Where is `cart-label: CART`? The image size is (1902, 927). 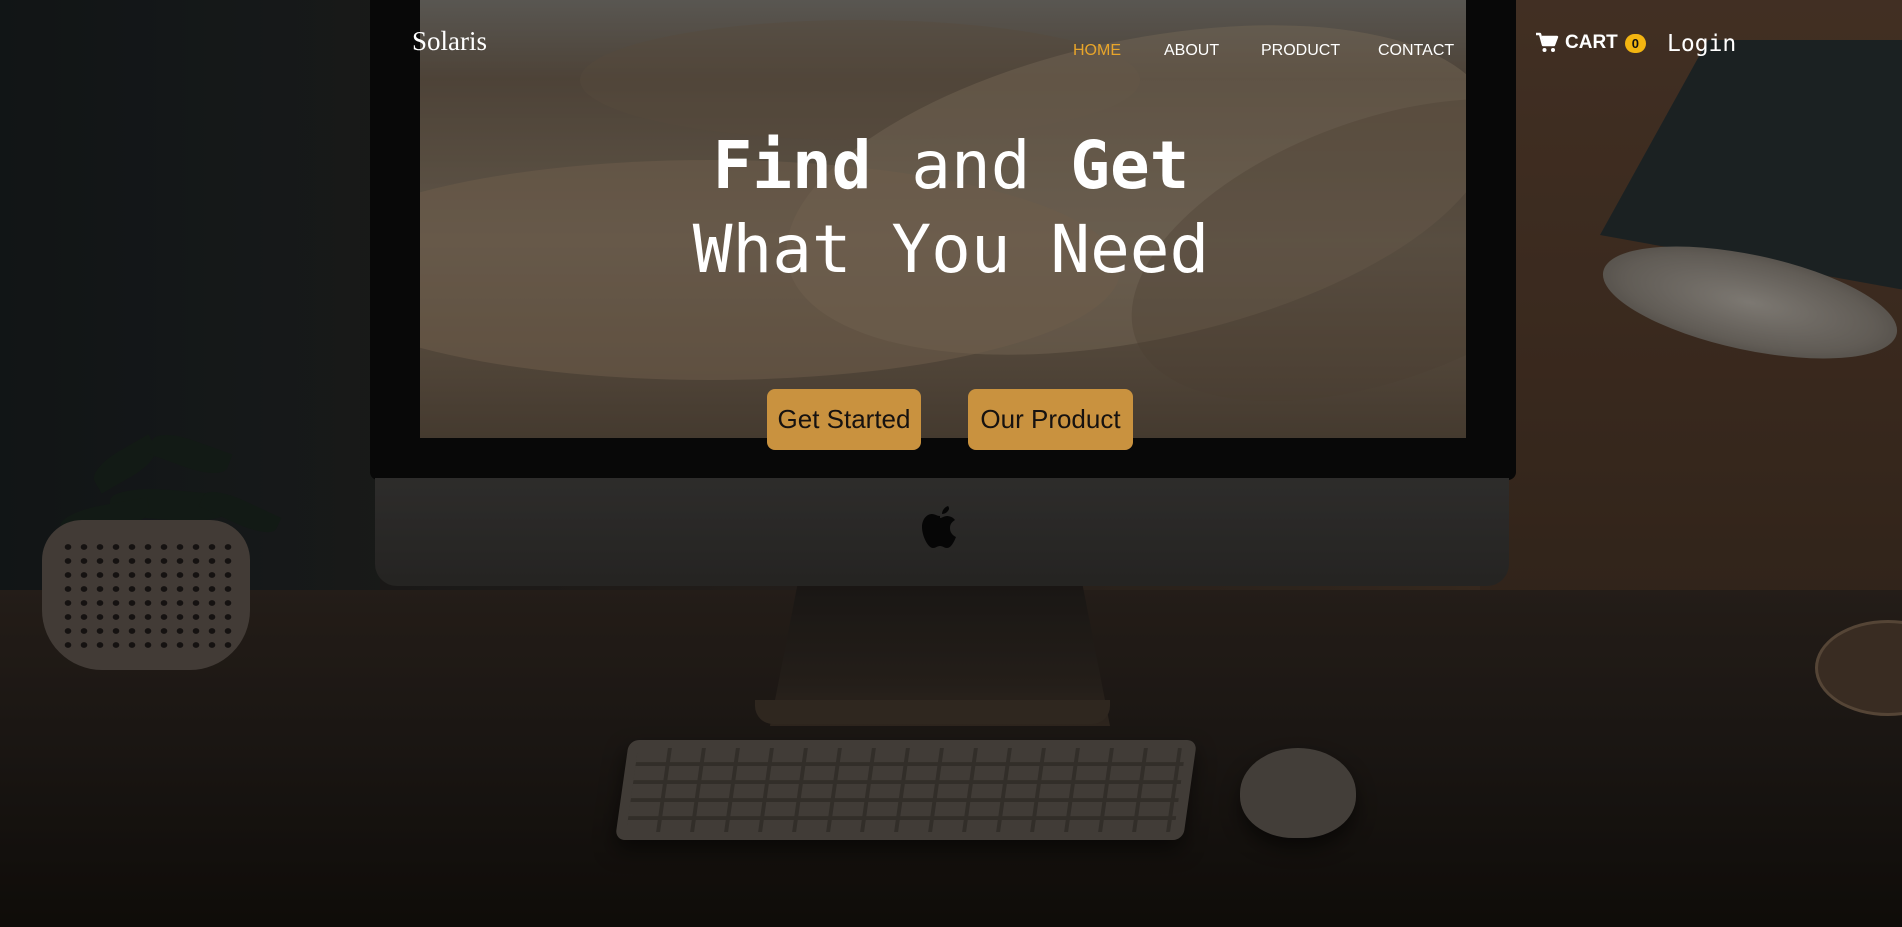
cart-label: CART is located at coordinates (1591, 42).